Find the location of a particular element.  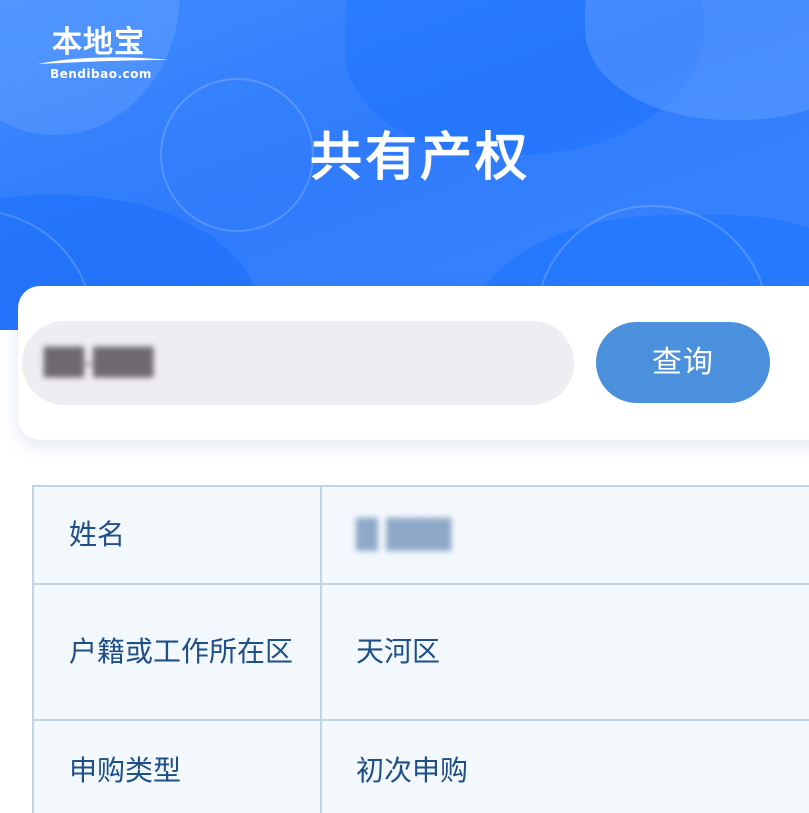

district-label: 户籍或工作所在区 is located at coordinates (177, 652).